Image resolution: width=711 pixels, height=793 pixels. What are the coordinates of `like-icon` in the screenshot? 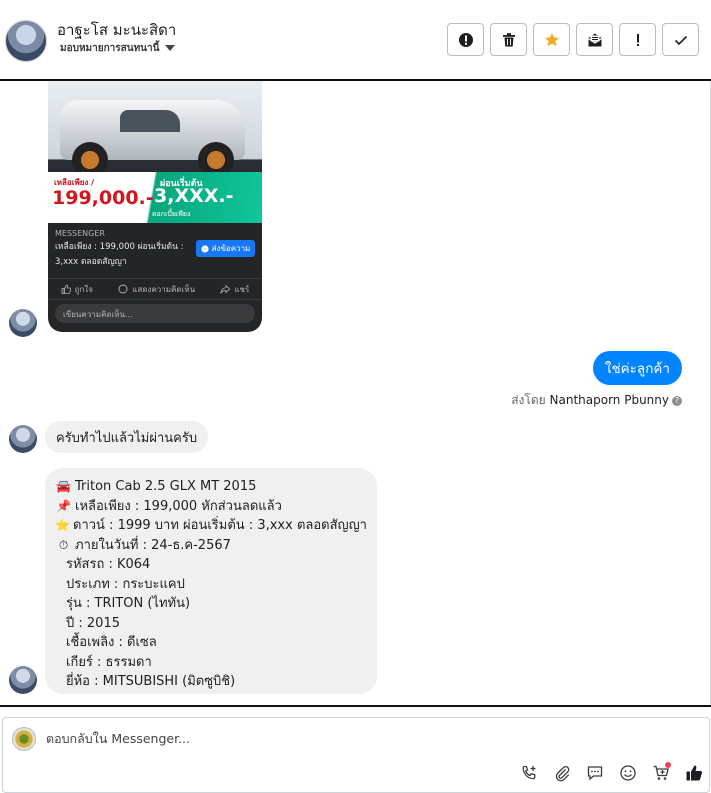 It's located at (66, 289).